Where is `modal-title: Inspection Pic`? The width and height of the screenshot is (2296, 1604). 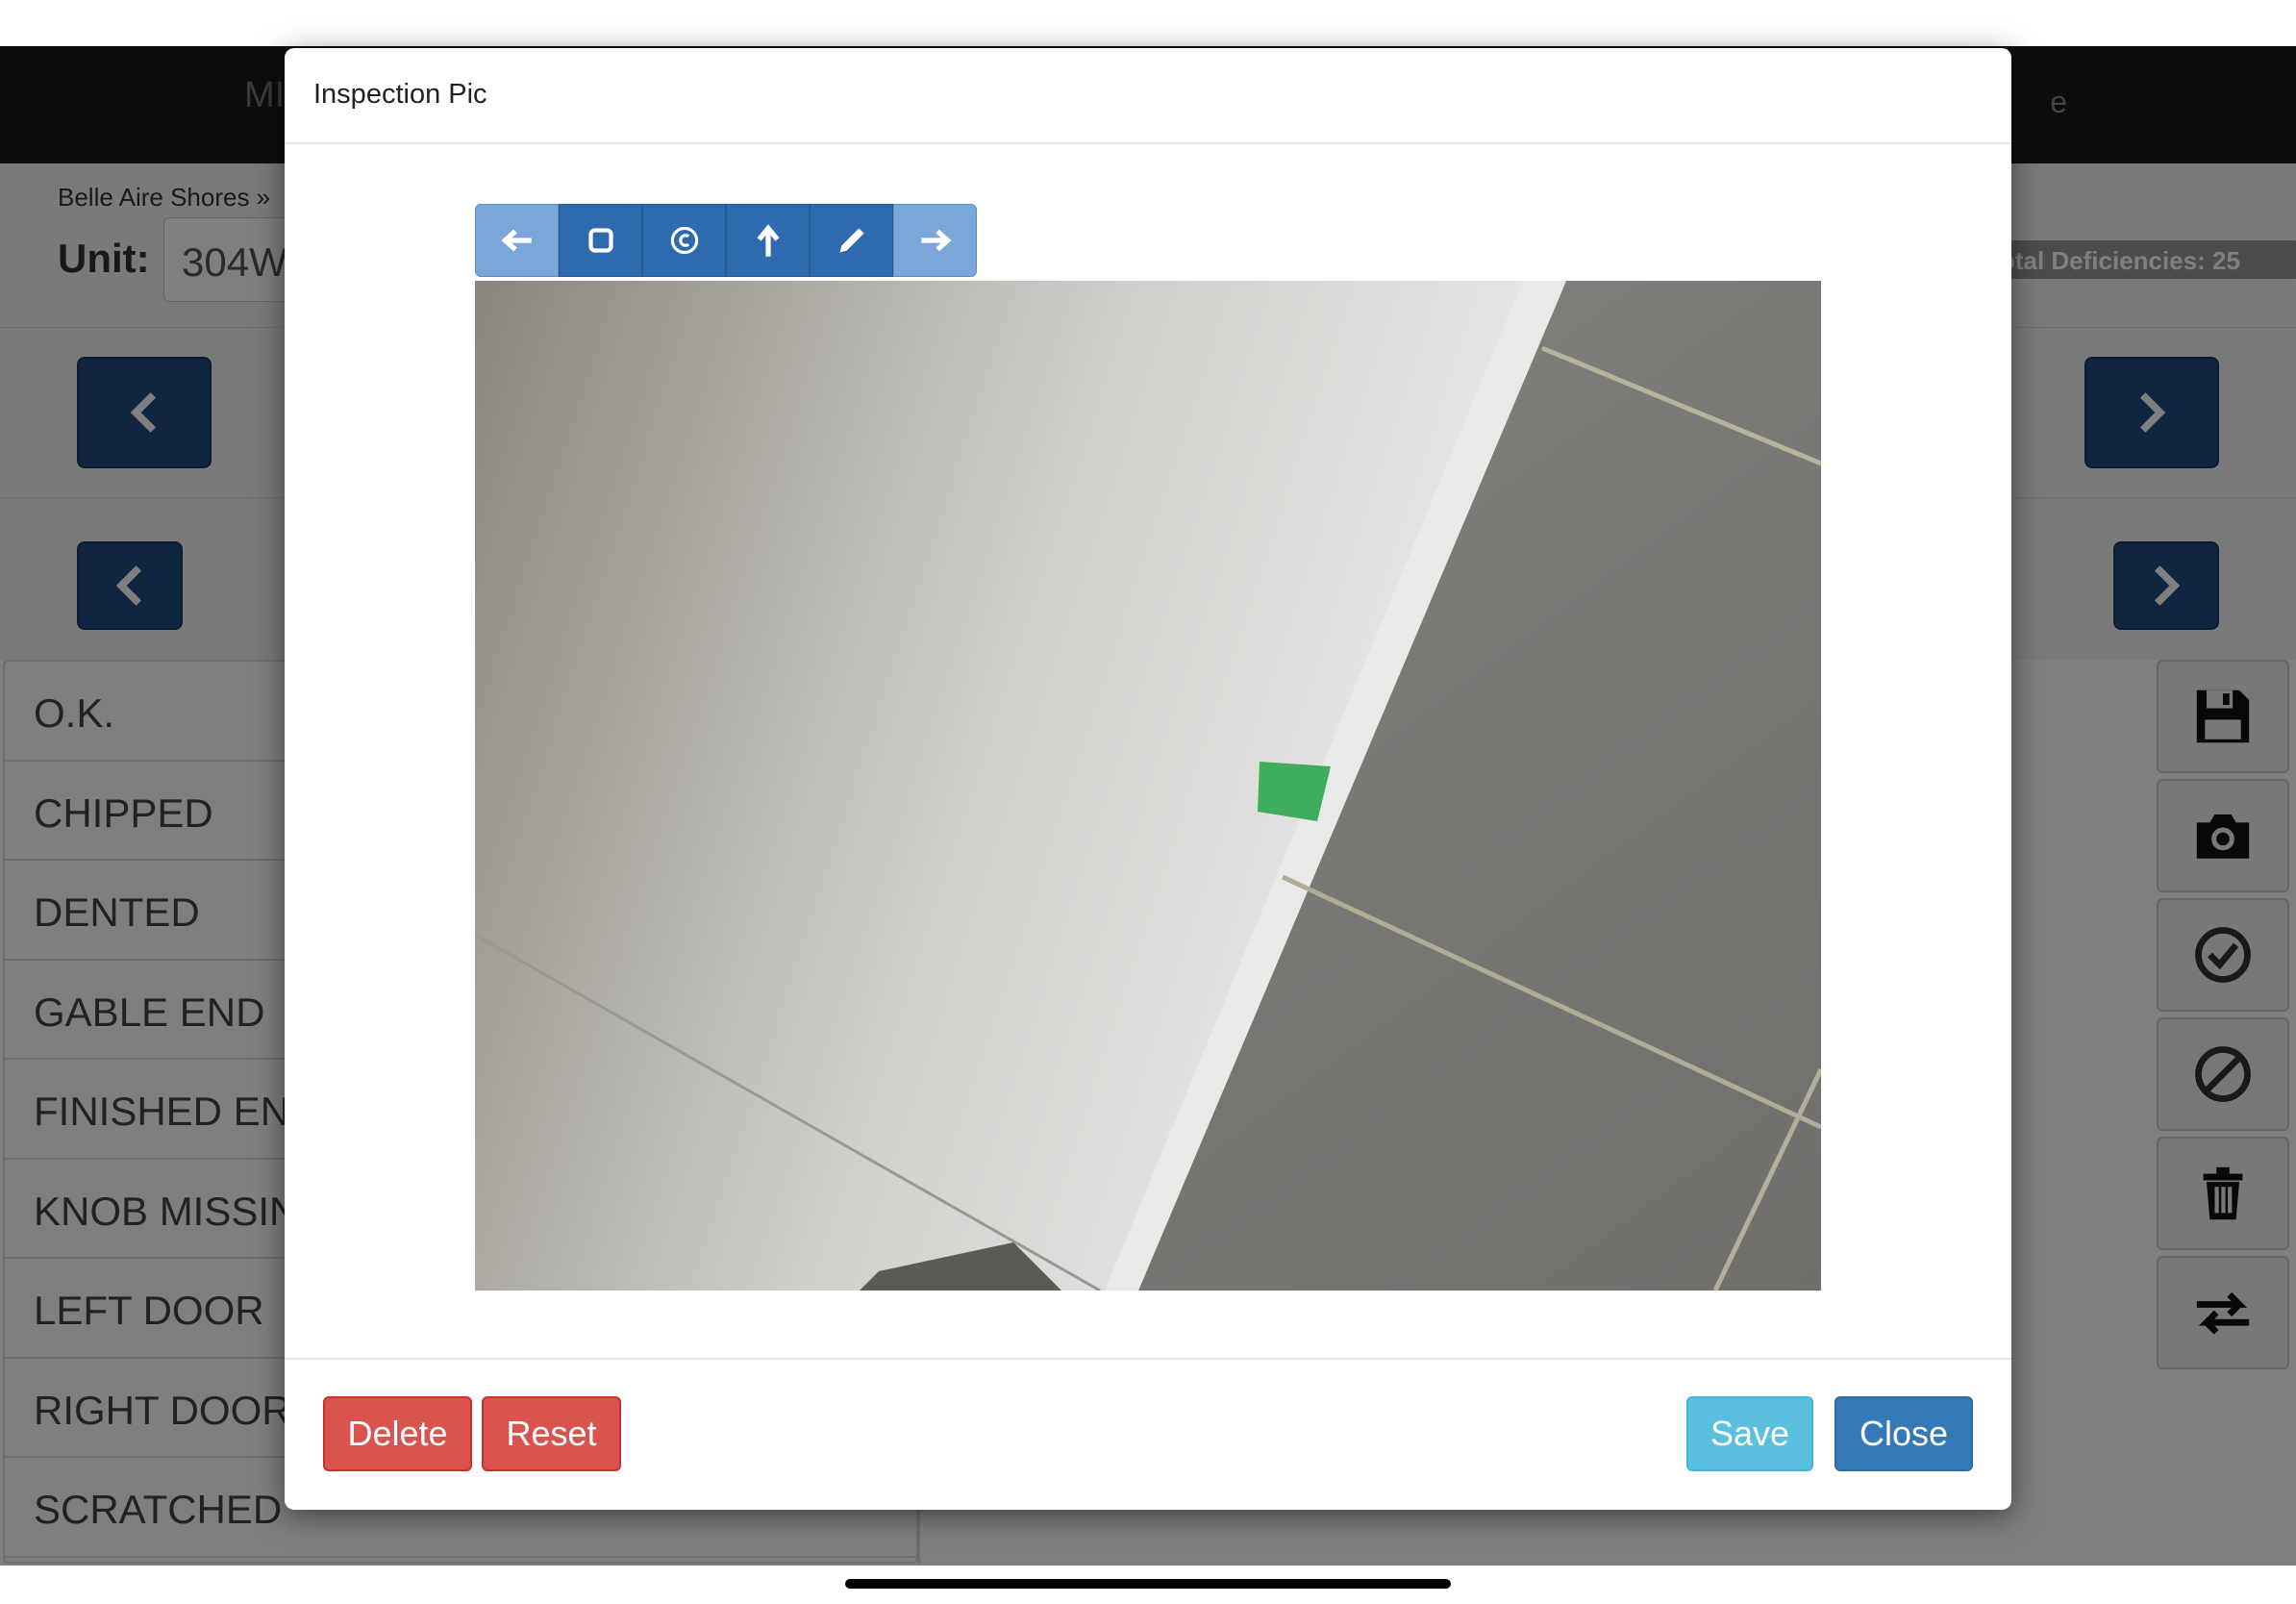
modal-title: Inspection Pic is located at coordinates (400, 94).